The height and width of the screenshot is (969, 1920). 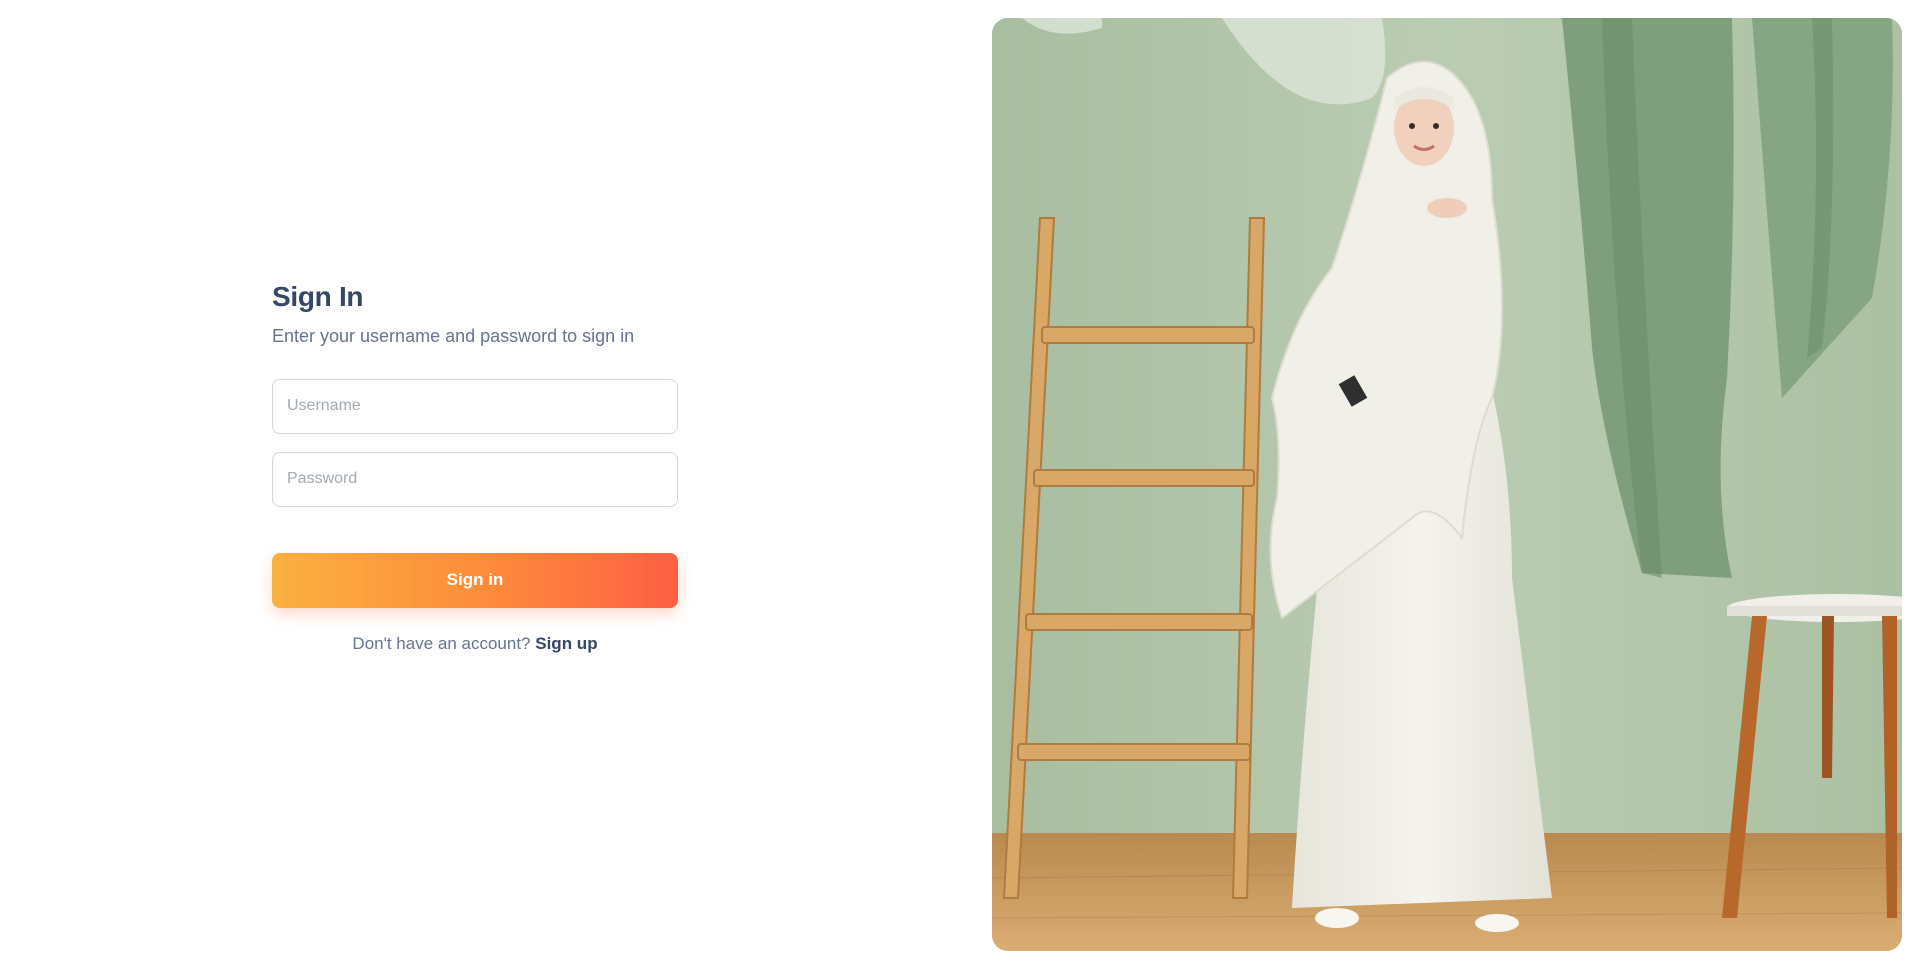 I want to click on signup-prompt: Don't have an account? Sign up, so click(x=475, y=644).